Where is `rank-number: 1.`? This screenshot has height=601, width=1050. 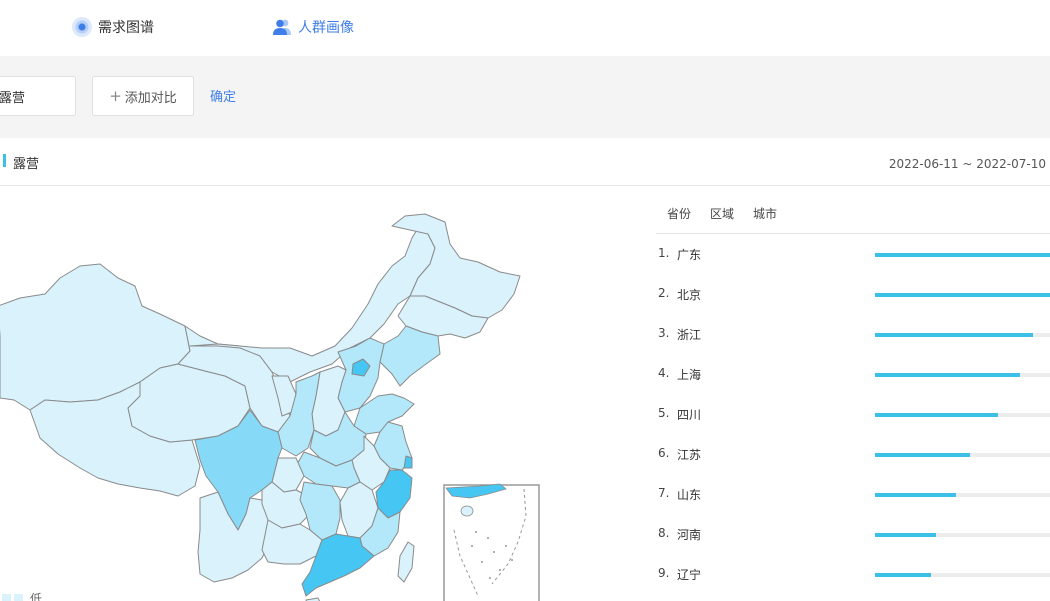
rank-number: 1. is located at coordinates (664, 253).